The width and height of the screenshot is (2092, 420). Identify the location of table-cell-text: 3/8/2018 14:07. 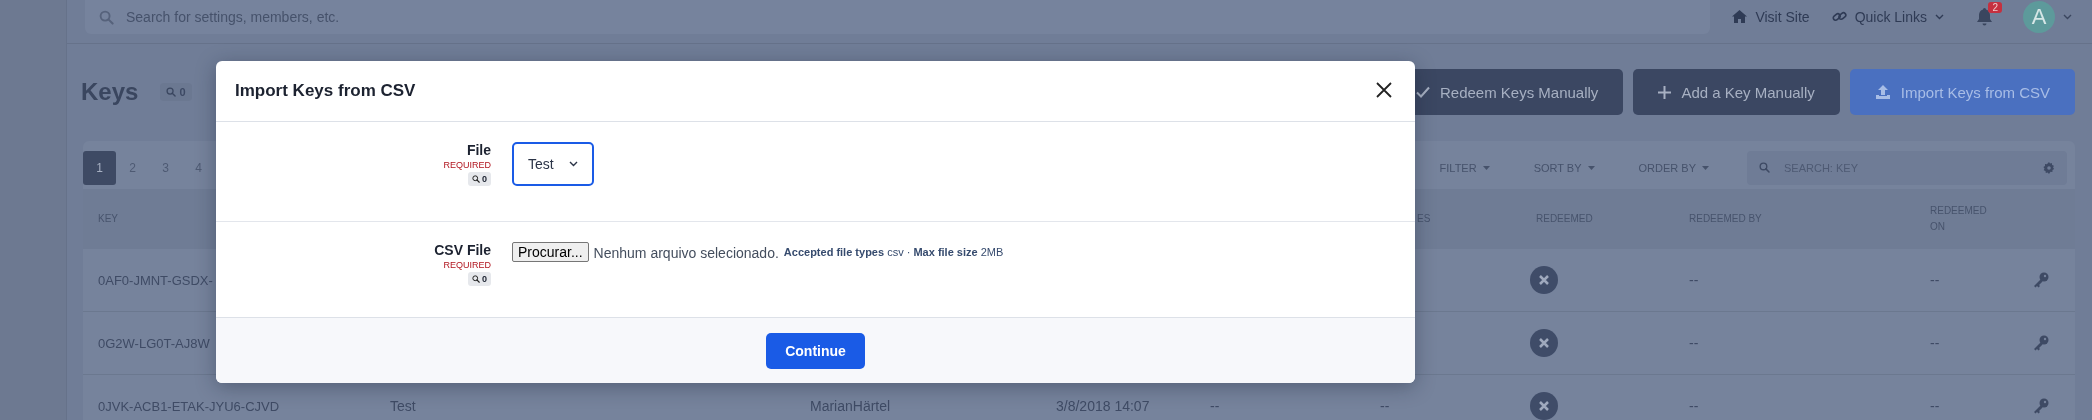
(1103, 406).